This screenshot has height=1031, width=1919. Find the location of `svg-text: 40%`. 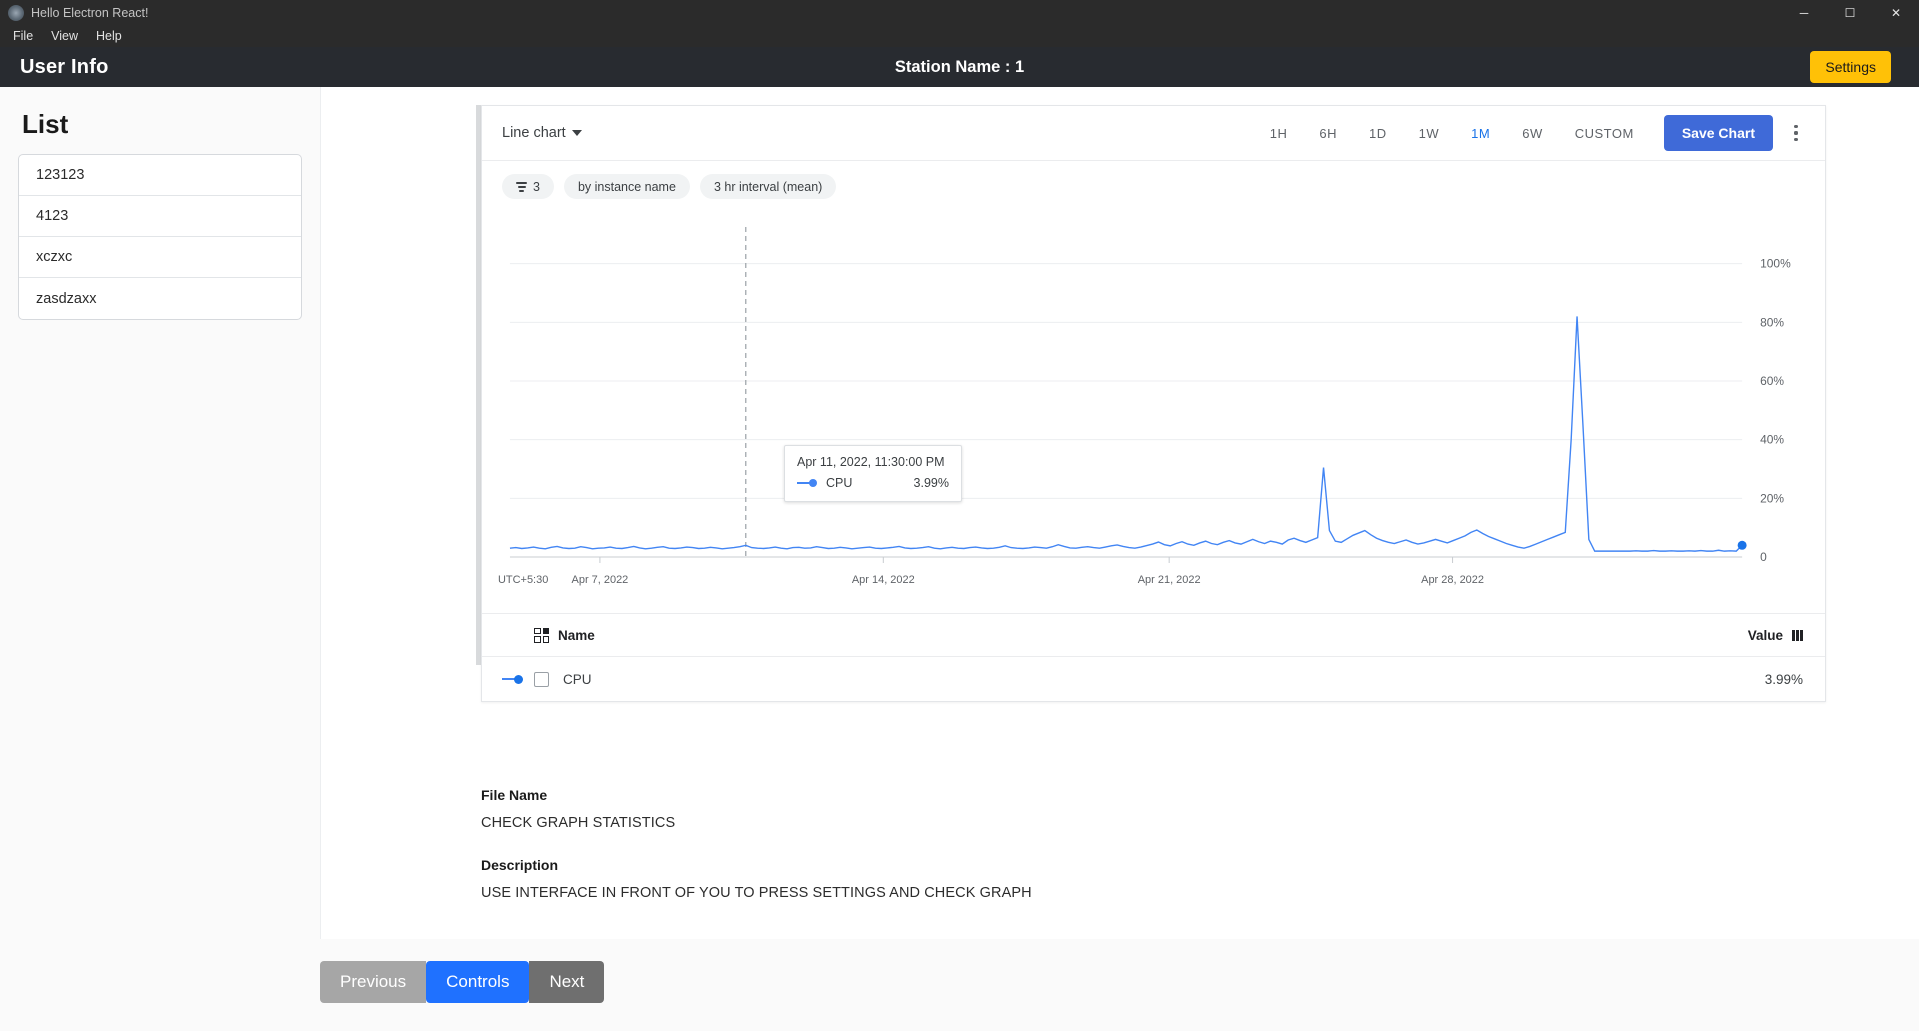

svg-text: 40% is located at coordinates (1772, 440).